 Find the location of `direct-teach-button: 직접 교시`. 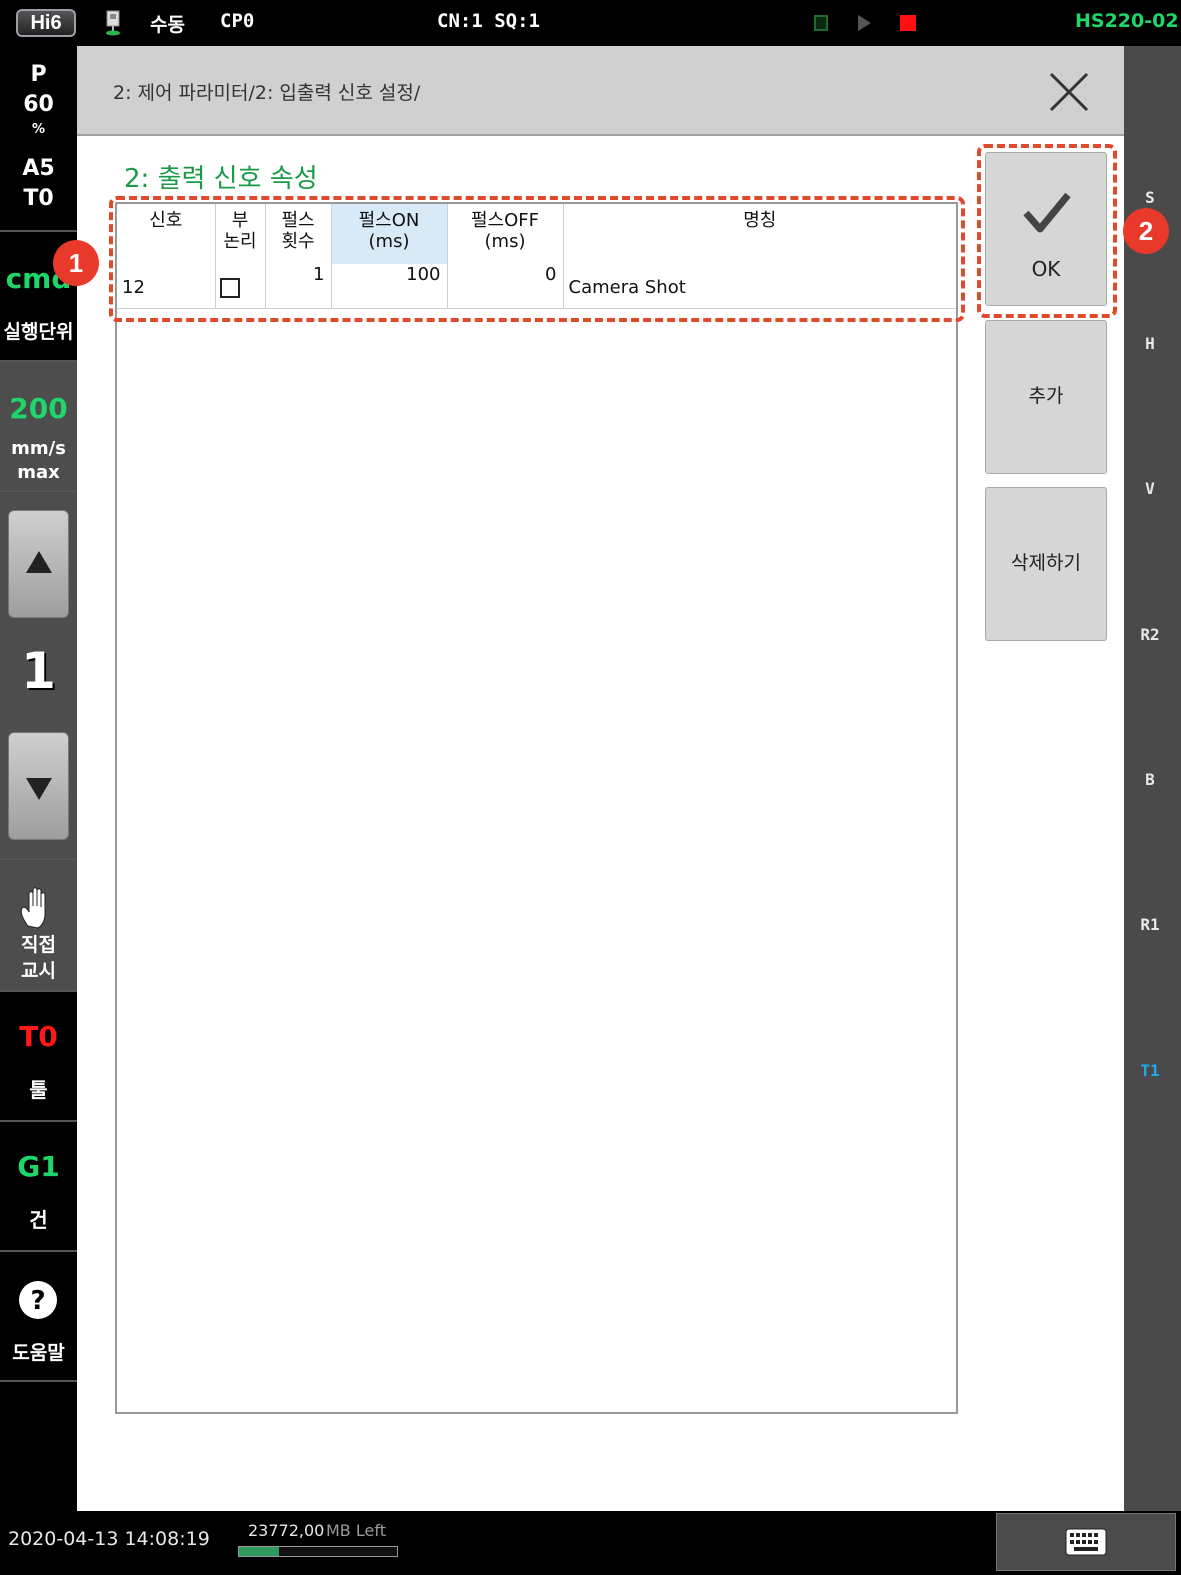

direct-teach-button: 직접 교시 is located at coordinates (38, 925).